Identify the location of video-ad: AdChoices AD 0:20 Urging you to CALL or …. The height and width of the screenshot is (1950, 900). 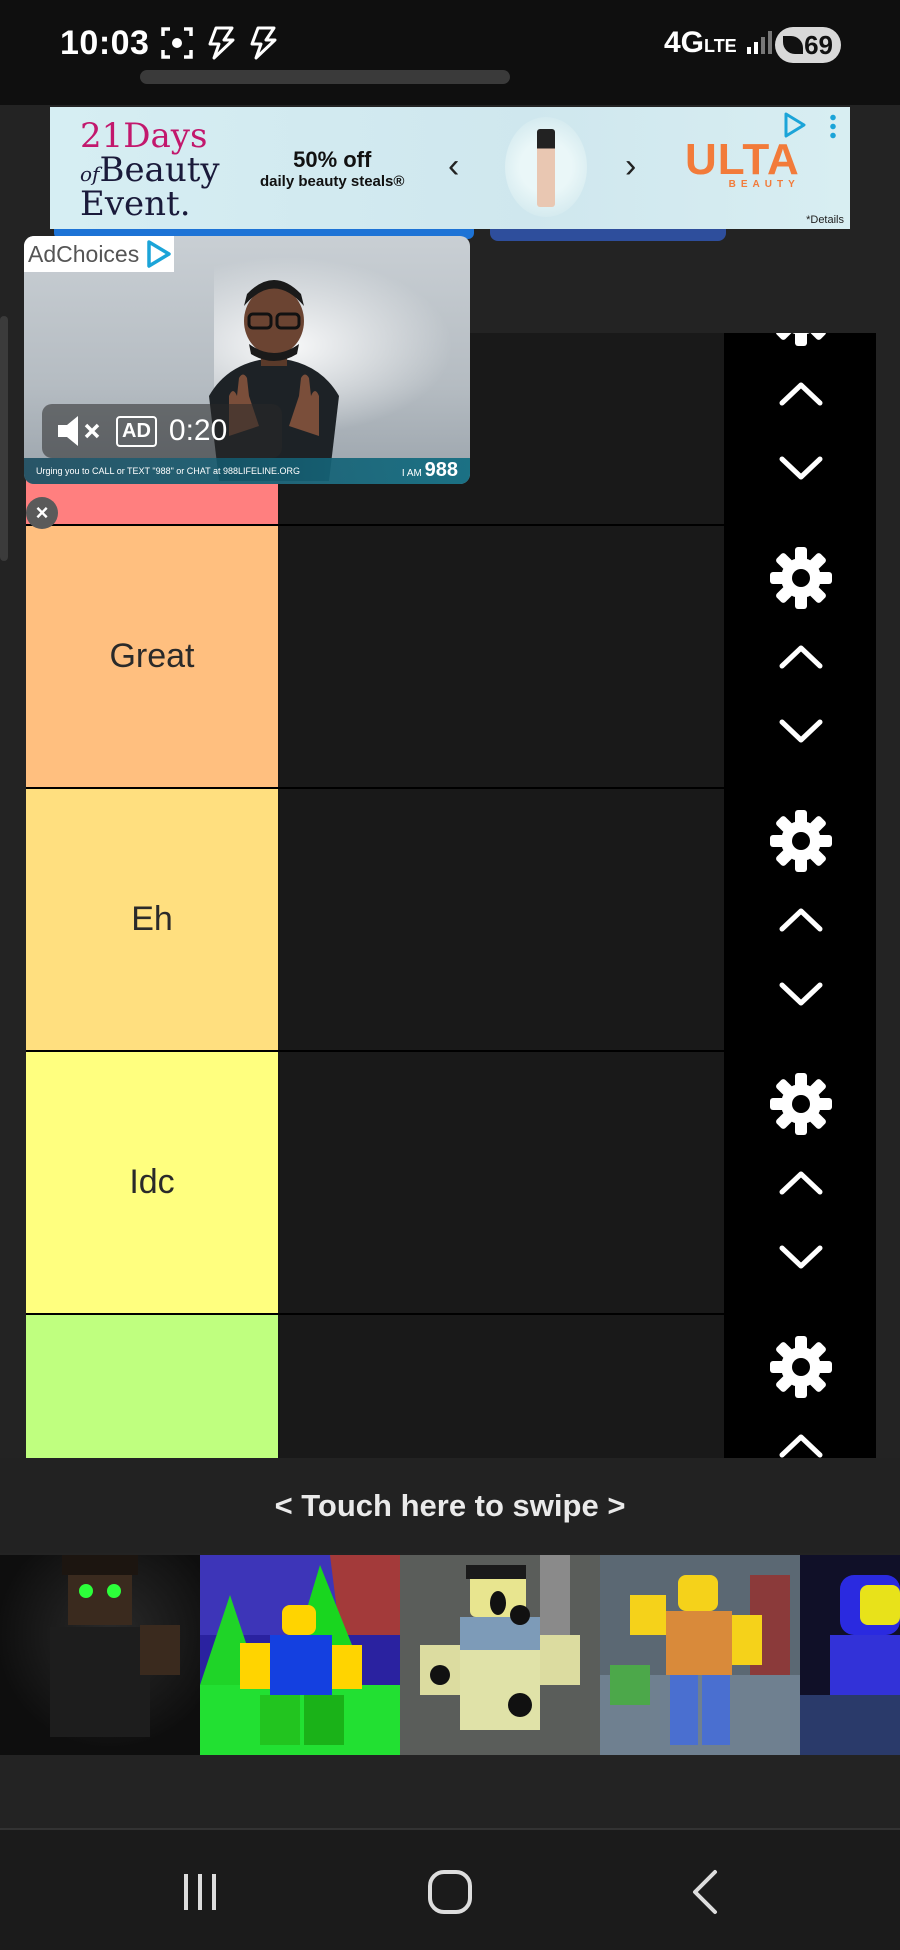
(247, 360).